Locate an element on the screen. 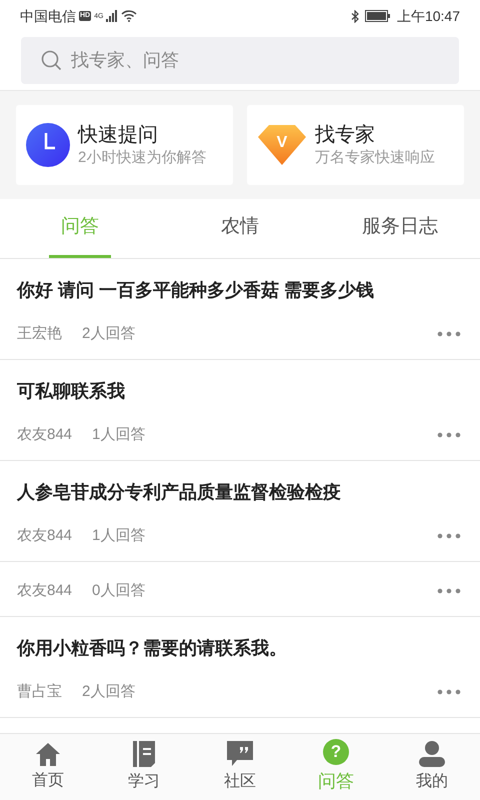  shortcut-card: 快速提问 2小时快速为你解答 is located at coordinates (124, 145).